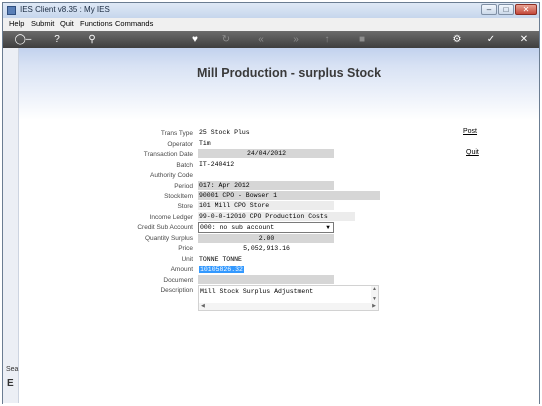 Image resolution: width=542 pixels, height=406 pixels. What do you see at coordinates (92, 39) in the screenshot?
I see `search-icon: ⚲` at bounding box center [92, 39].